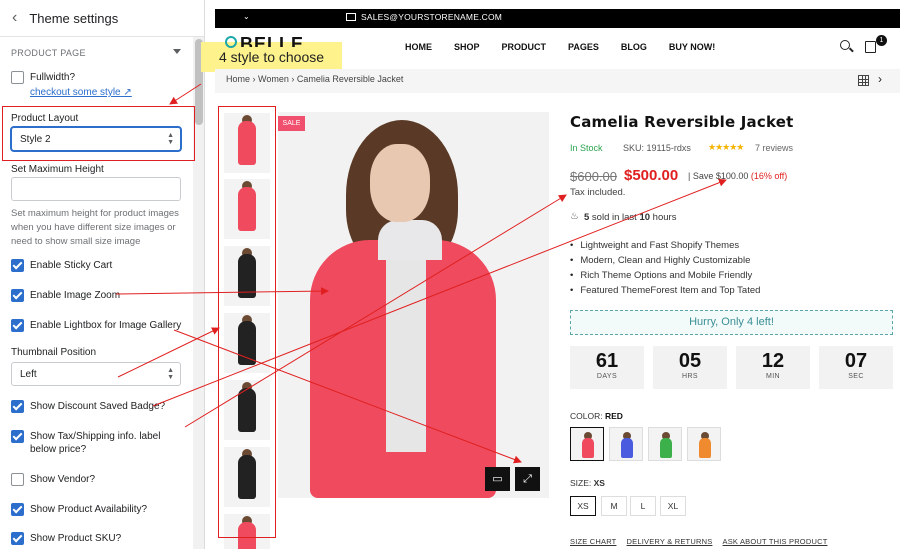 This screenshot has width=900, height=549. What do you see at coordinates (690, 376) in the screenshot?
I see `countdown-hours-unit: HRS` at bounding box center [690, 376].